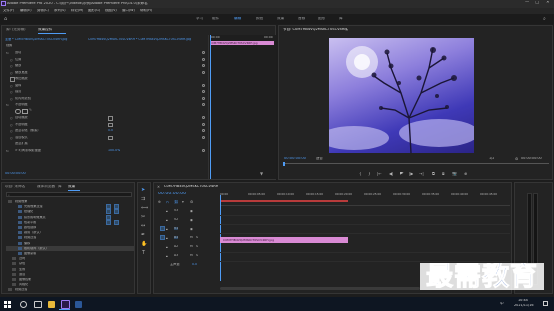 Image resolution: width=554 pixels, height=311 pixels. Describe the element at coordinates (23, 304) in the screenshot. I see `search-taskbar-icon` at that location.